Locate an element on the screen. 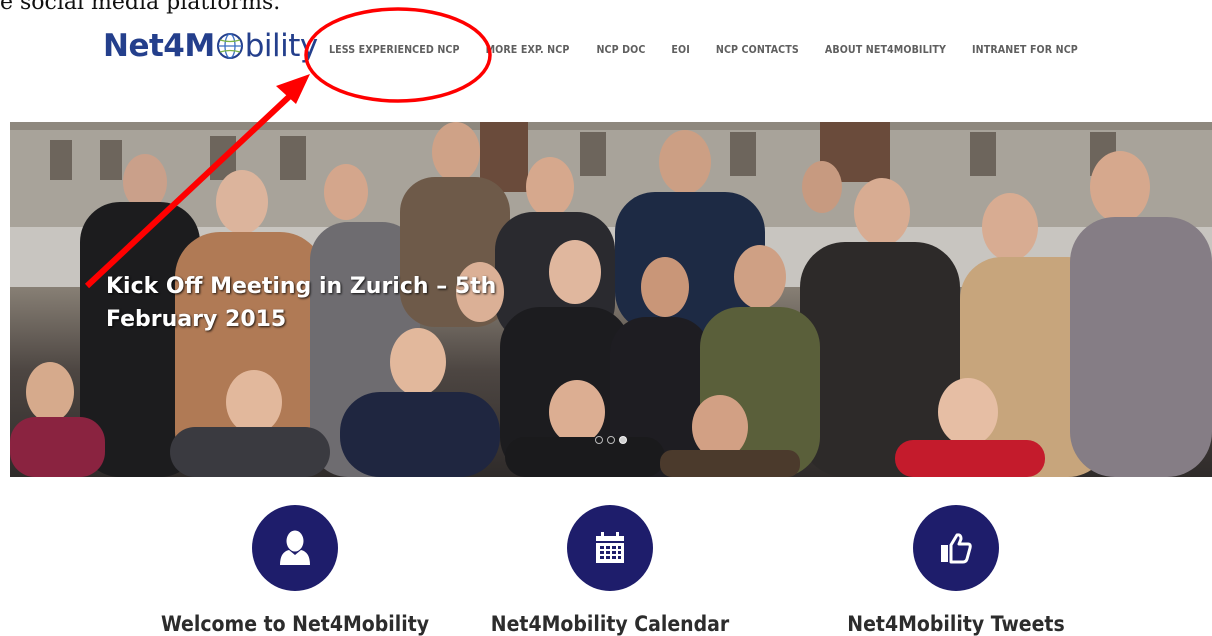 This screenshot has width=1212, height=636. logo-text-net4m: Net4M is located at coordinates (159, 46).